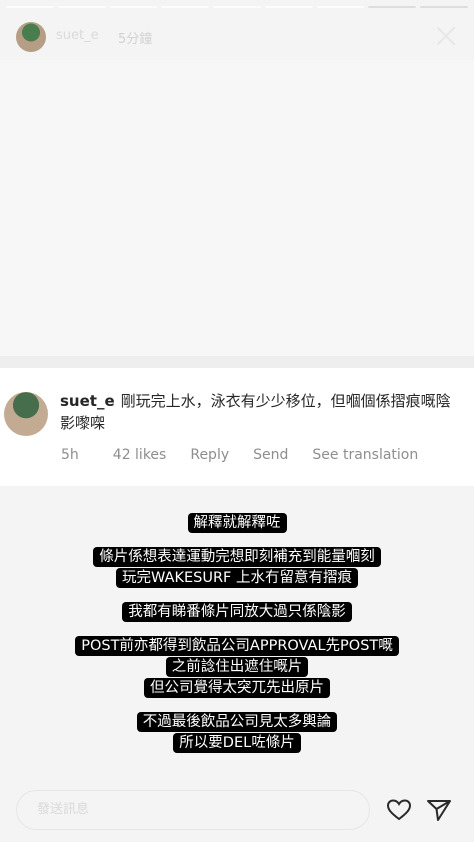 The image size is (474, 842). What do you see at coordinates (251, 455) in the screenshot?
I see `comment-meta: 5h 42 likes Reply Send See translation` at bounding box center [251, 455].